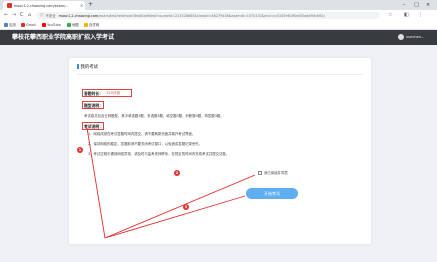  Describe the element at coordinates (186, 207) in the screenshot. I see `marker-3: 3` at that location.